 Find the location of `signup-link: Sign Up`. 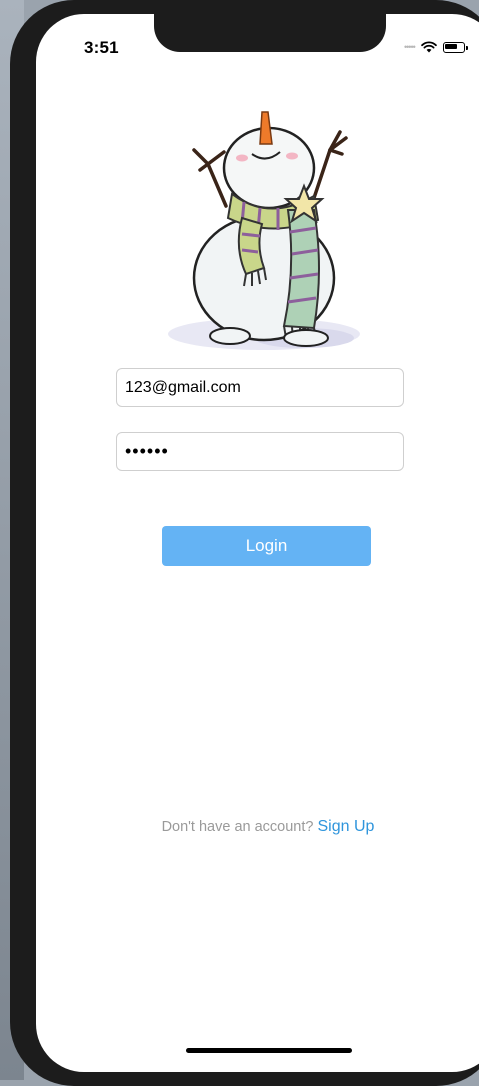

signup-link: Sign Up is located at coordinates (346, 826).